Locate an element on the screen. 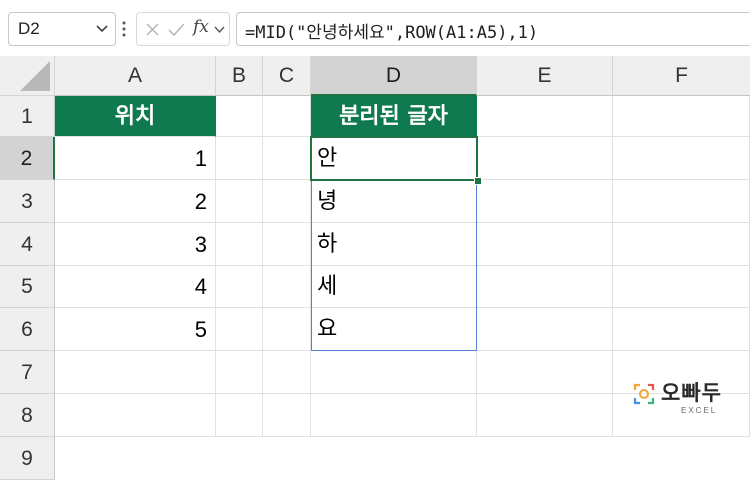 This screenshot has width=750, height=480. cell-e5 is located at coordinates (545, 287).